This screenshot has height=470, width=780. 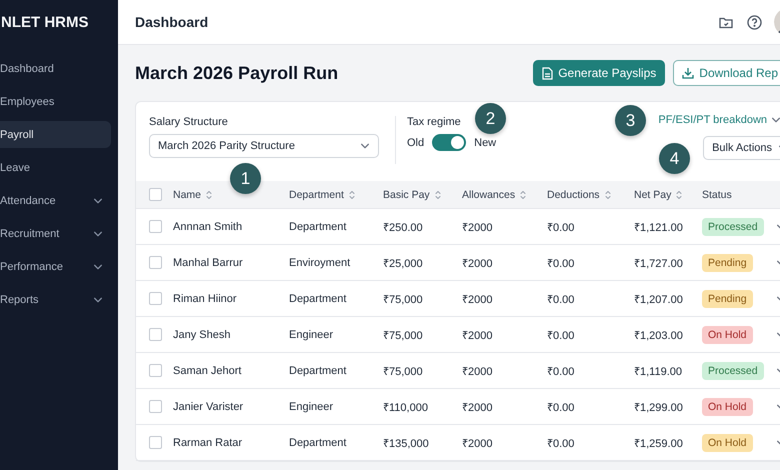 I want to click on field-label: Salary Structure, so click(x=188, y=122).